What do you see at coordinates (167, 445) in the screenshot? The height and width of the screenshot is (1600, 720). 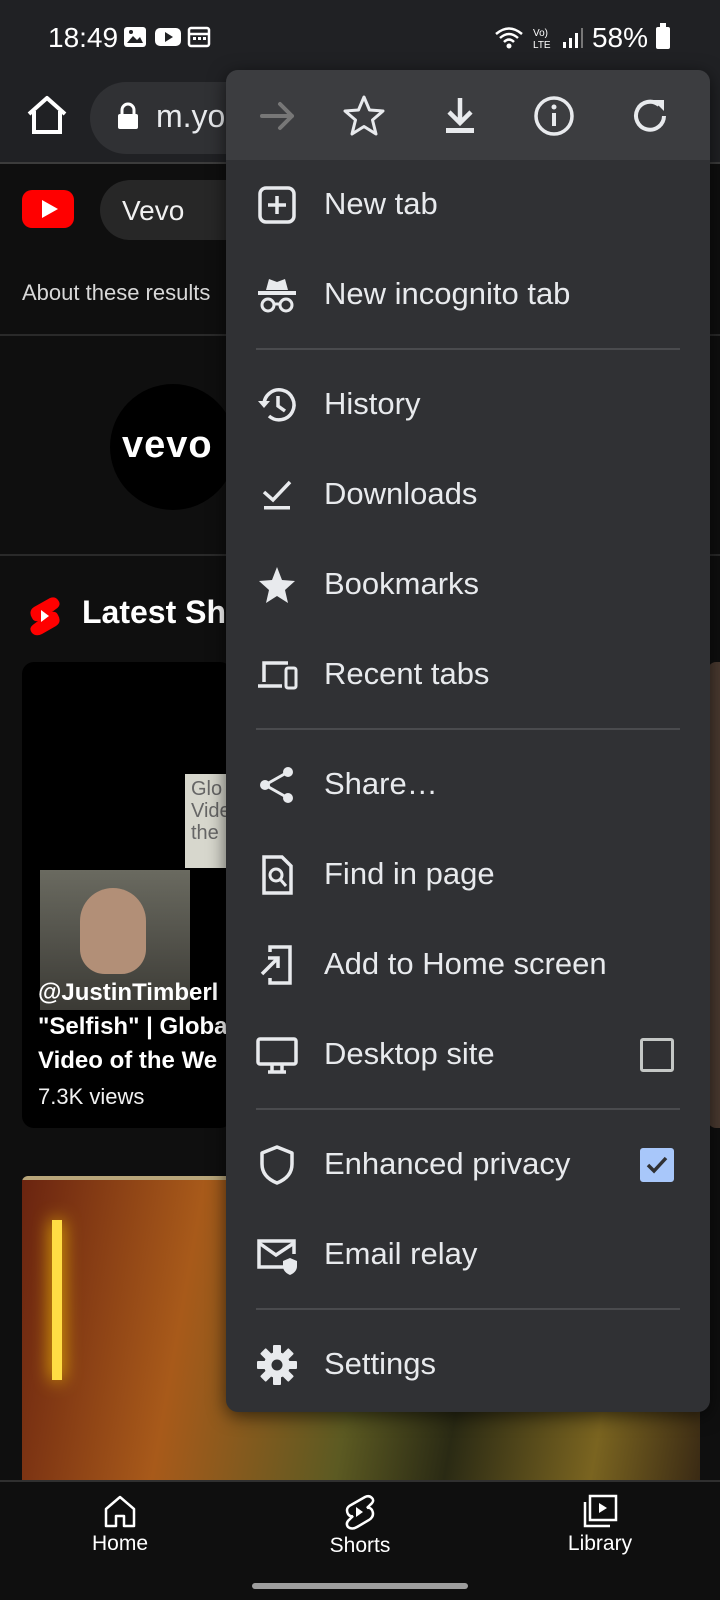 I see `channel-avatar-text: vevo` at bounding box center [167, 445].